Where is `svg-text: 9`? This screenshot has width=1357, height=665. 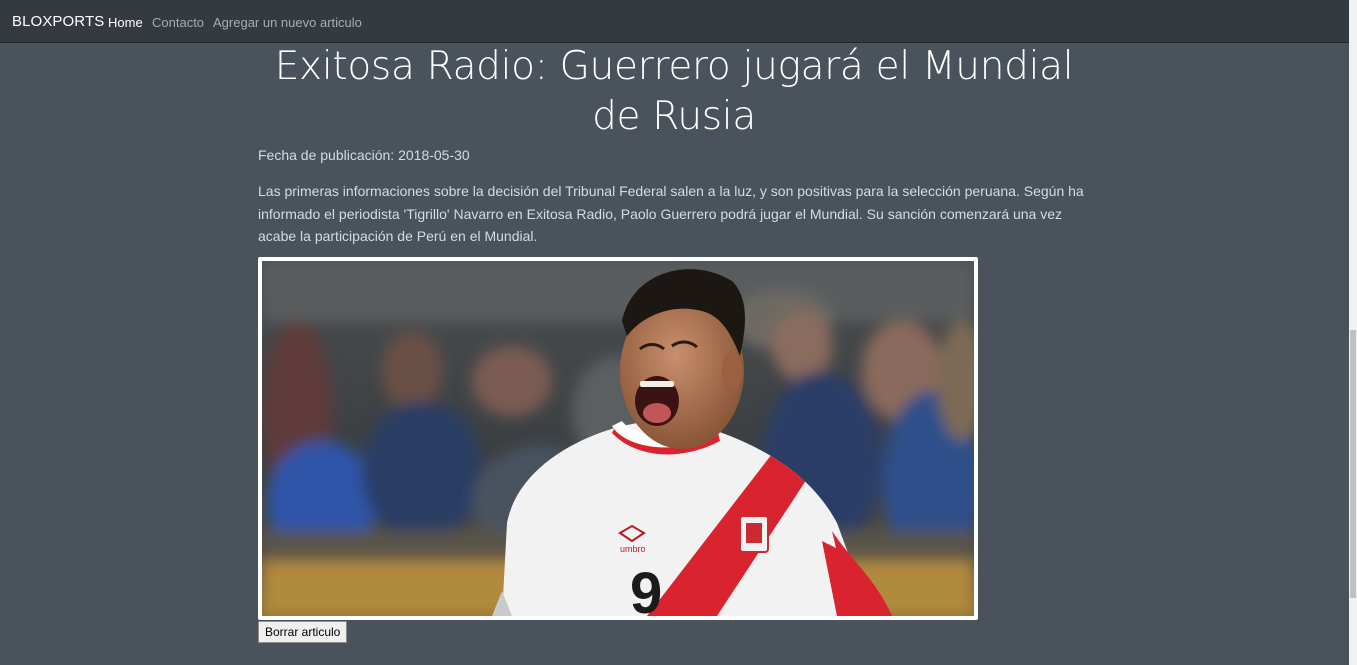
svg-text: 9 is located at coordinates (646, 588).